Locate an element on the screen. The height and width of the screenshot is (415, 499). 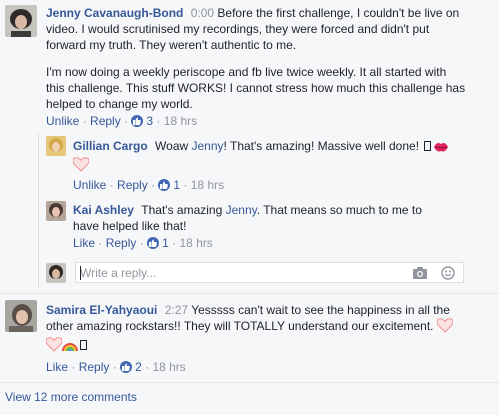
reply-author: Gillian Cargo is located at coordinates (110, 146).